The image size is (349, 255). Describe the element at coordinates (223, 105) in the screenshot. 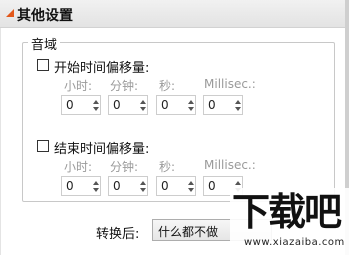

I see `start-millisec-spinner: 0` at that location.